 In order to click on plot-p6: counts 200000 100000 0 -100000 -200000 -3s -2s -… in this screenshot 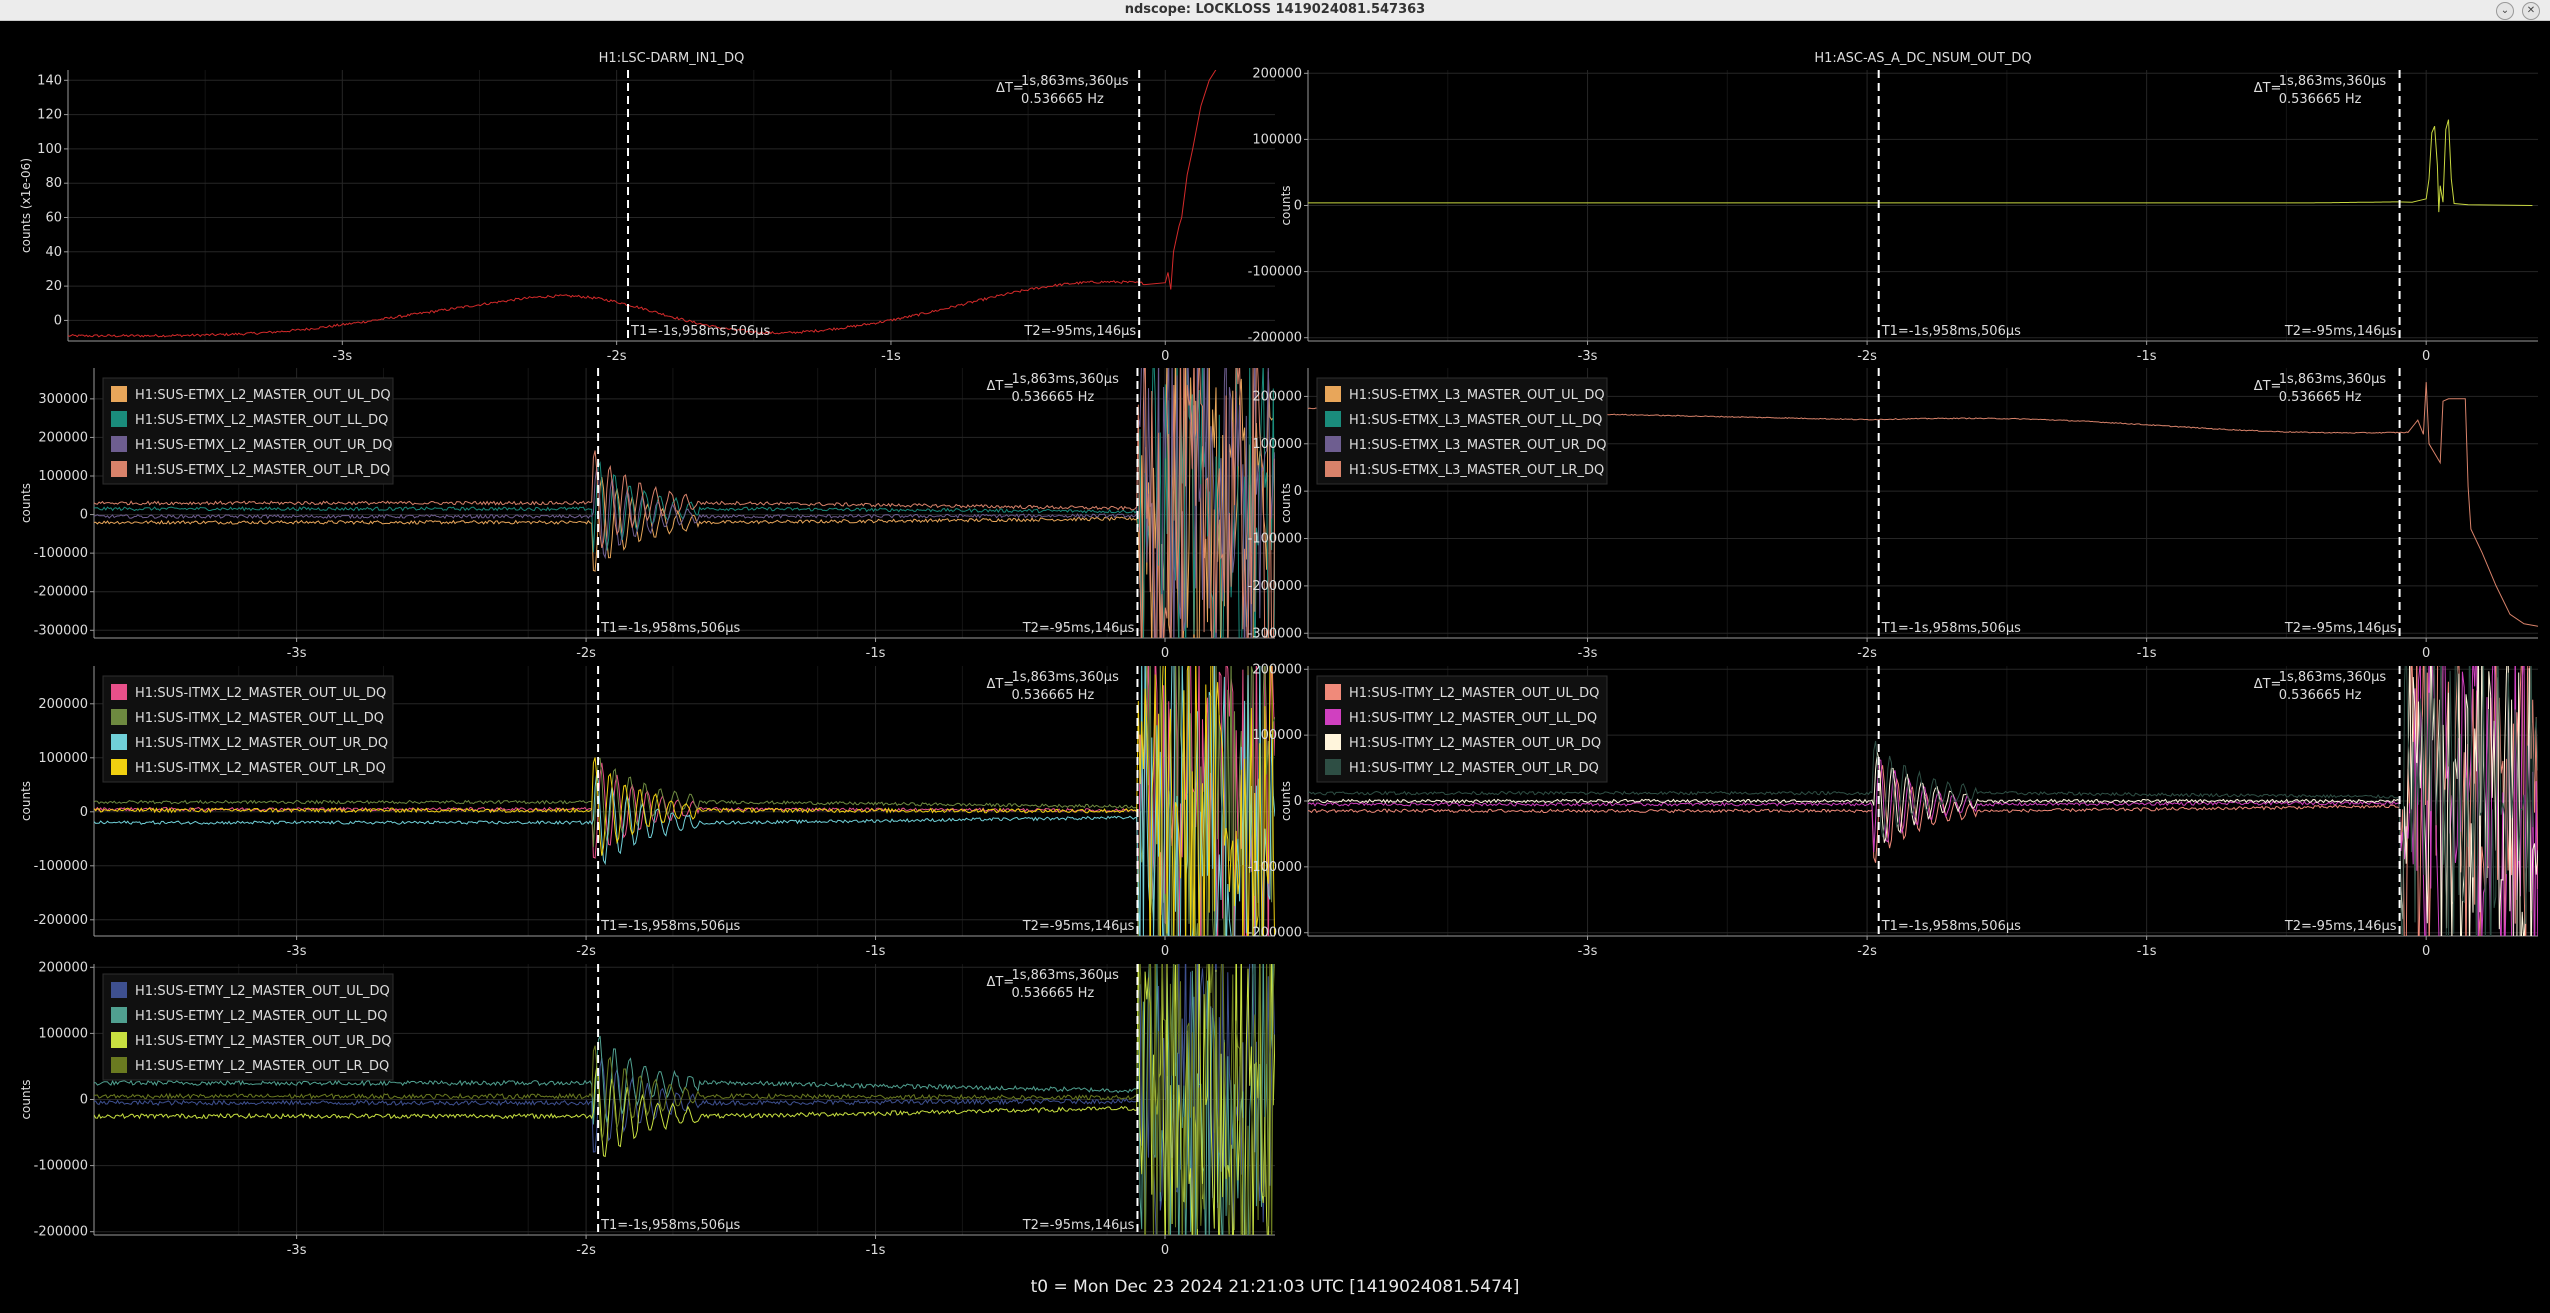, I will do `click(1893, 802)`.